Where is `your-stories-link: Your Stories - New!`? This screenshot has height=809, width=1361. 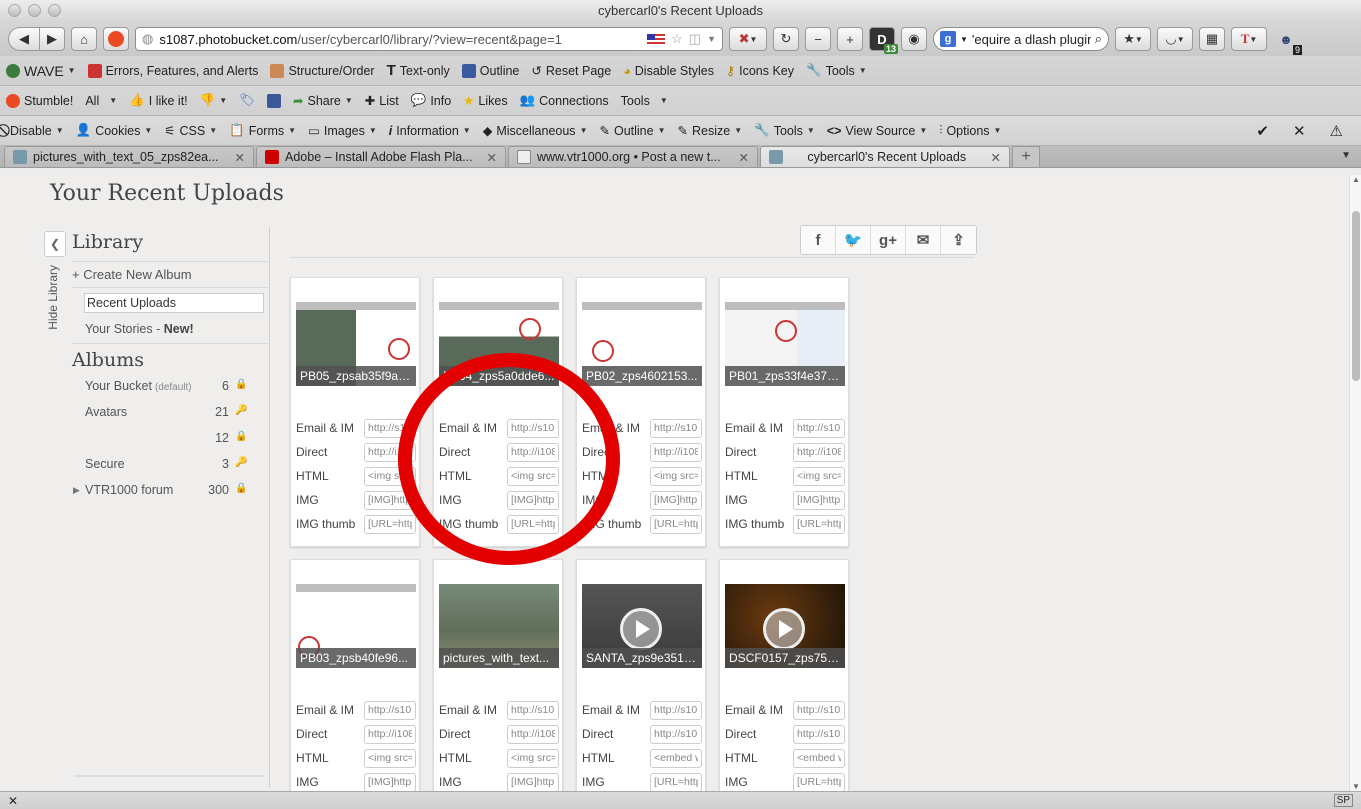 your-stories-link: Your Stories - New! is located at coordinates (139, 329).